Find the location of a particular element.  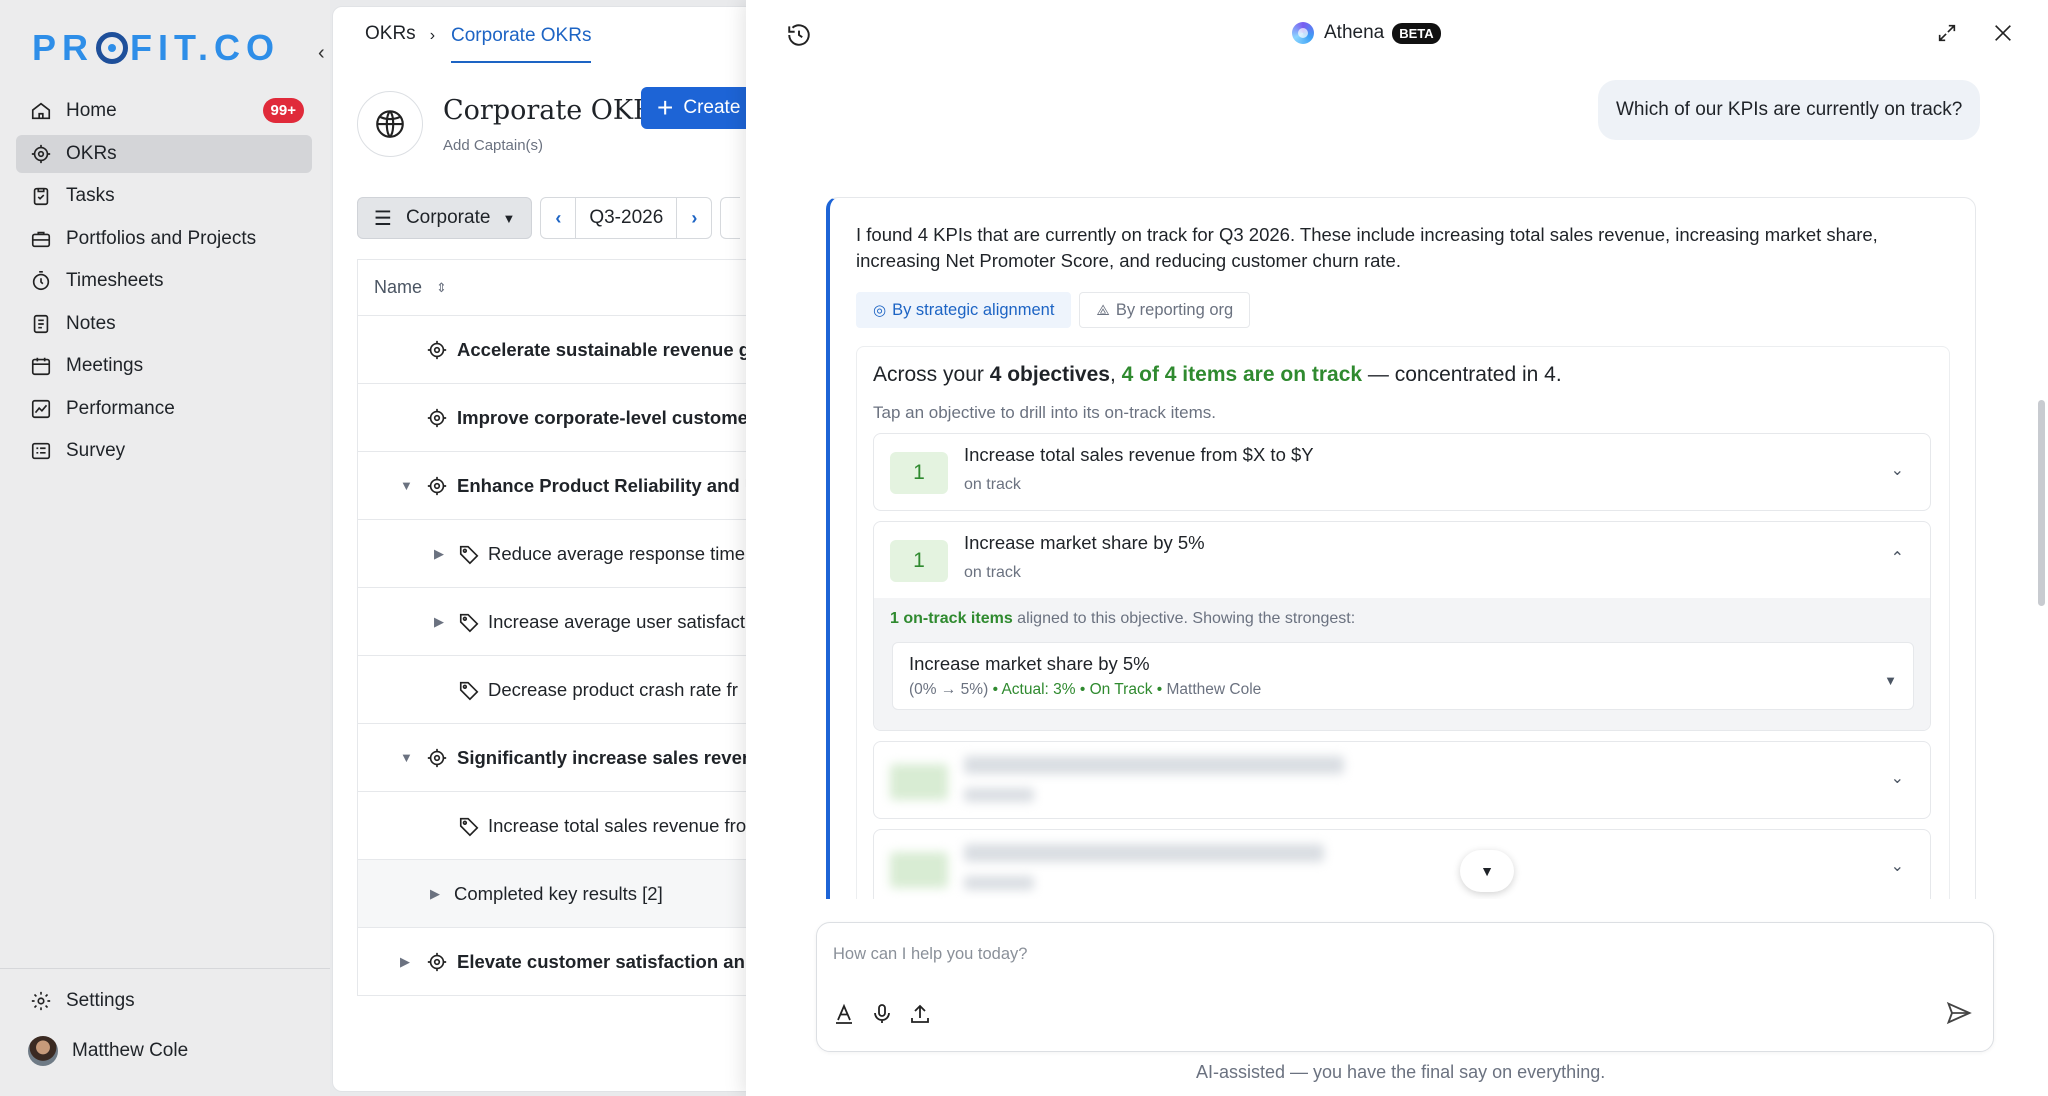

sidebar-item-label: Timesheets is located at coordinates (115, 280).